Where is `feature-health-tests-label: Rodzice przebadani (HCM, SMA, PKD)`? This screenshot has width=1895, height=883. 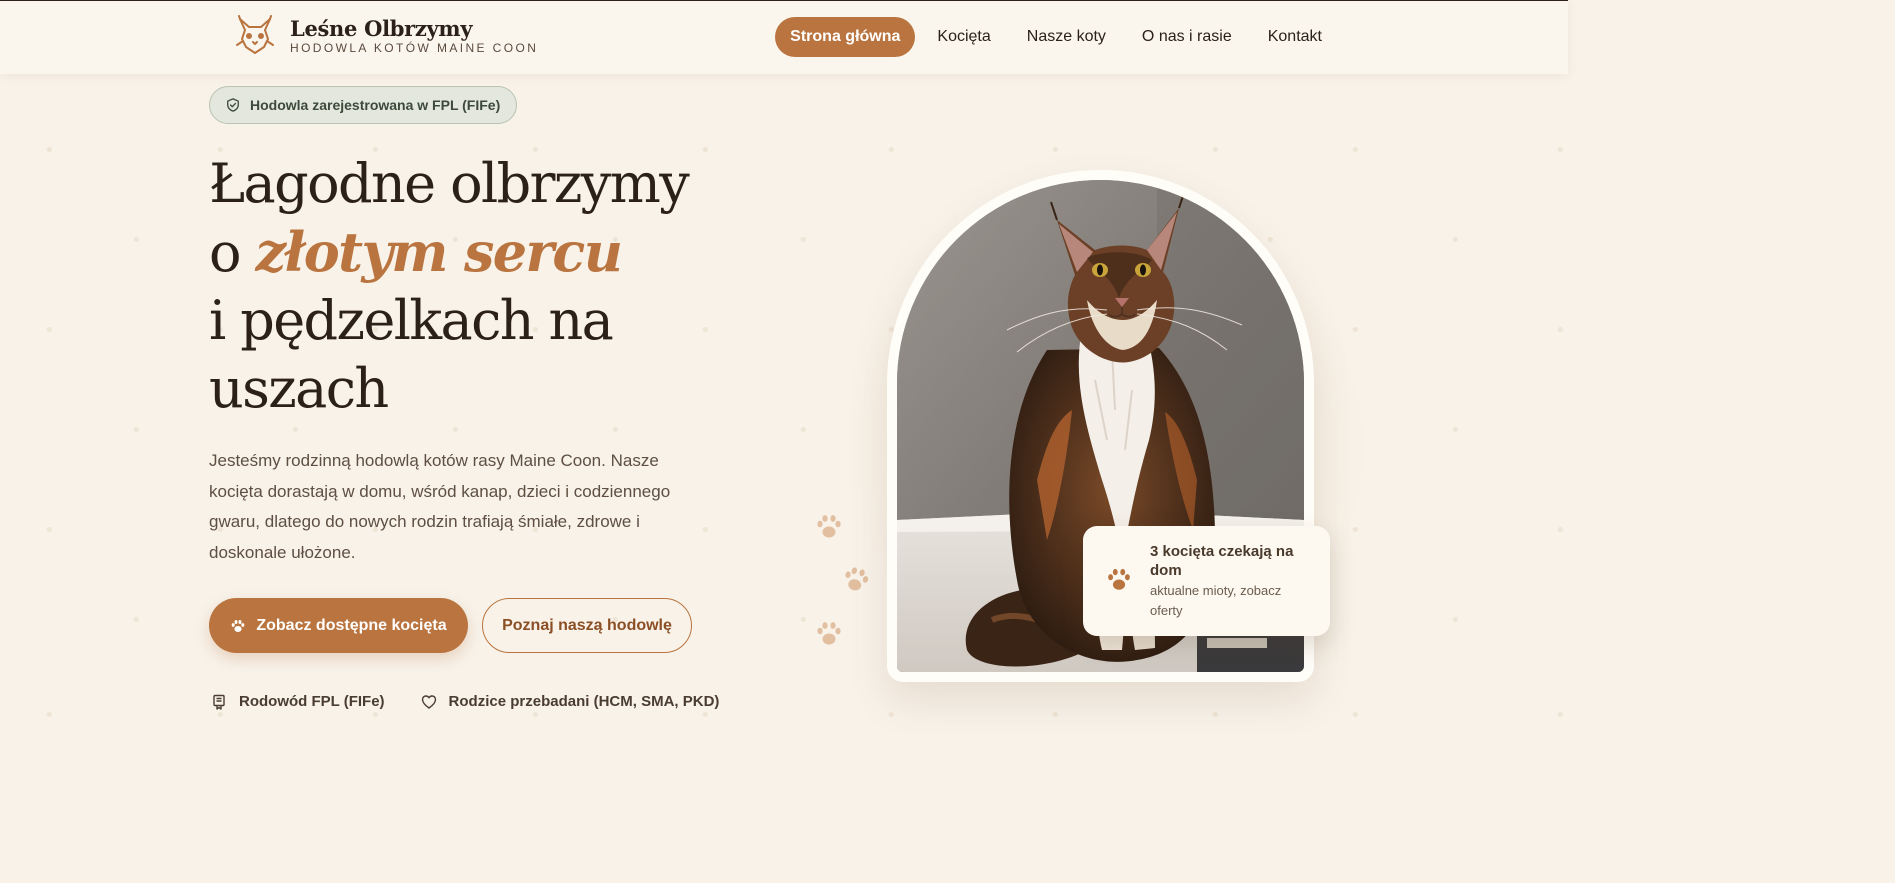
feature-health-tests-label: Rodzice przebadani (HCM, SMA, PKD) is located at coordinates (584, 701).